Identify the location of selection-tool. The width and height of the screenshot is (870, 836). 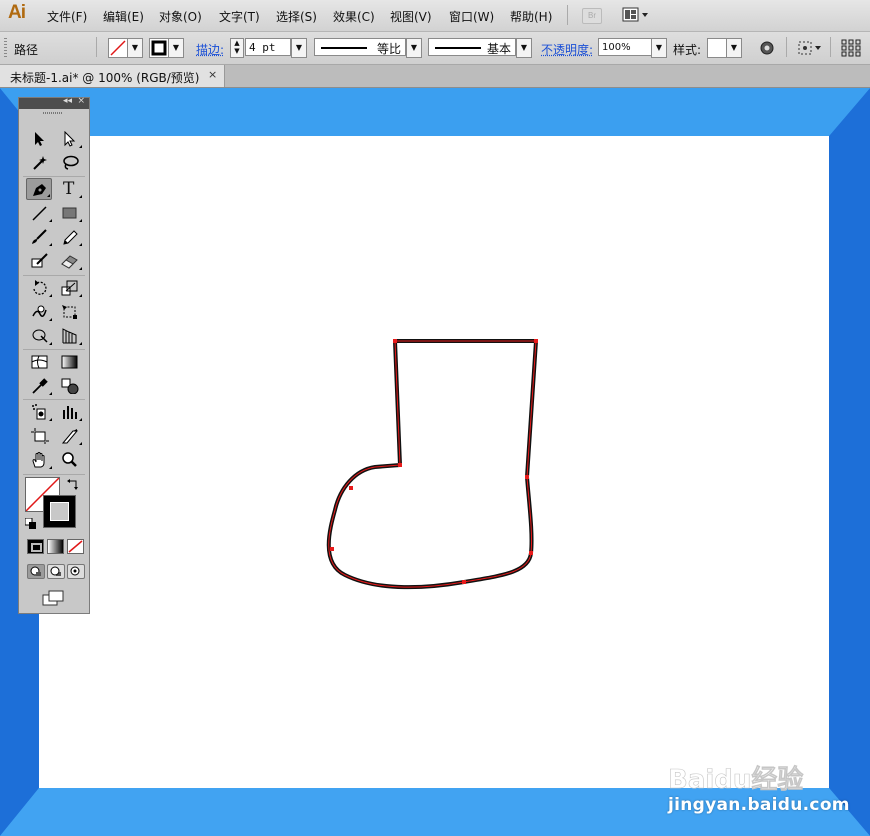
(40, 139).